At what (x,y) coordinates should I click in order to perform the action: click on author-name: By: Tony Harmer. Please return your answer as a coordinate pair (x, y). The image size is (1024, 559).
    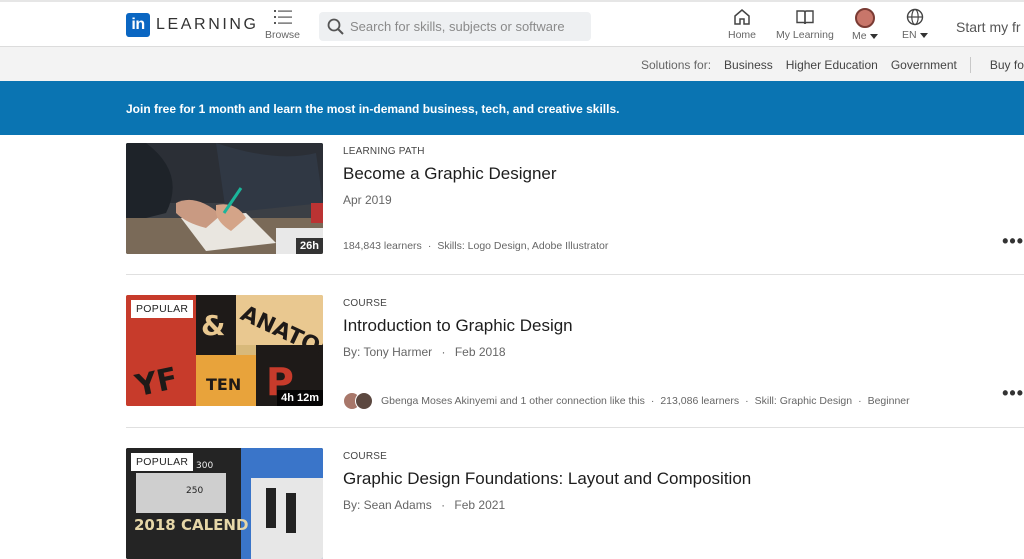
    Looking at the image, I should click on (388, 352).